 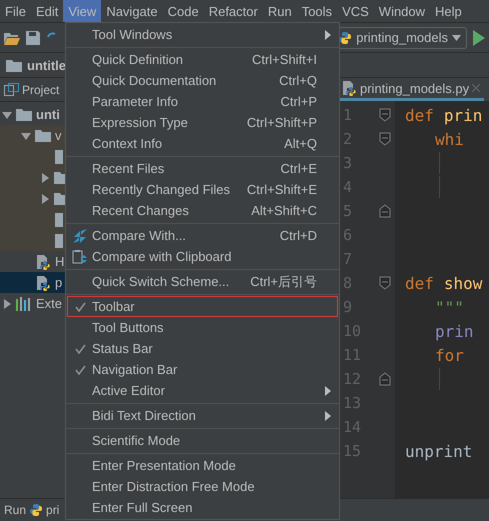 What do you see at coordinates (58, 135) in the screenshot?
I see `tree-label: v` at bounding box center [58, 135].